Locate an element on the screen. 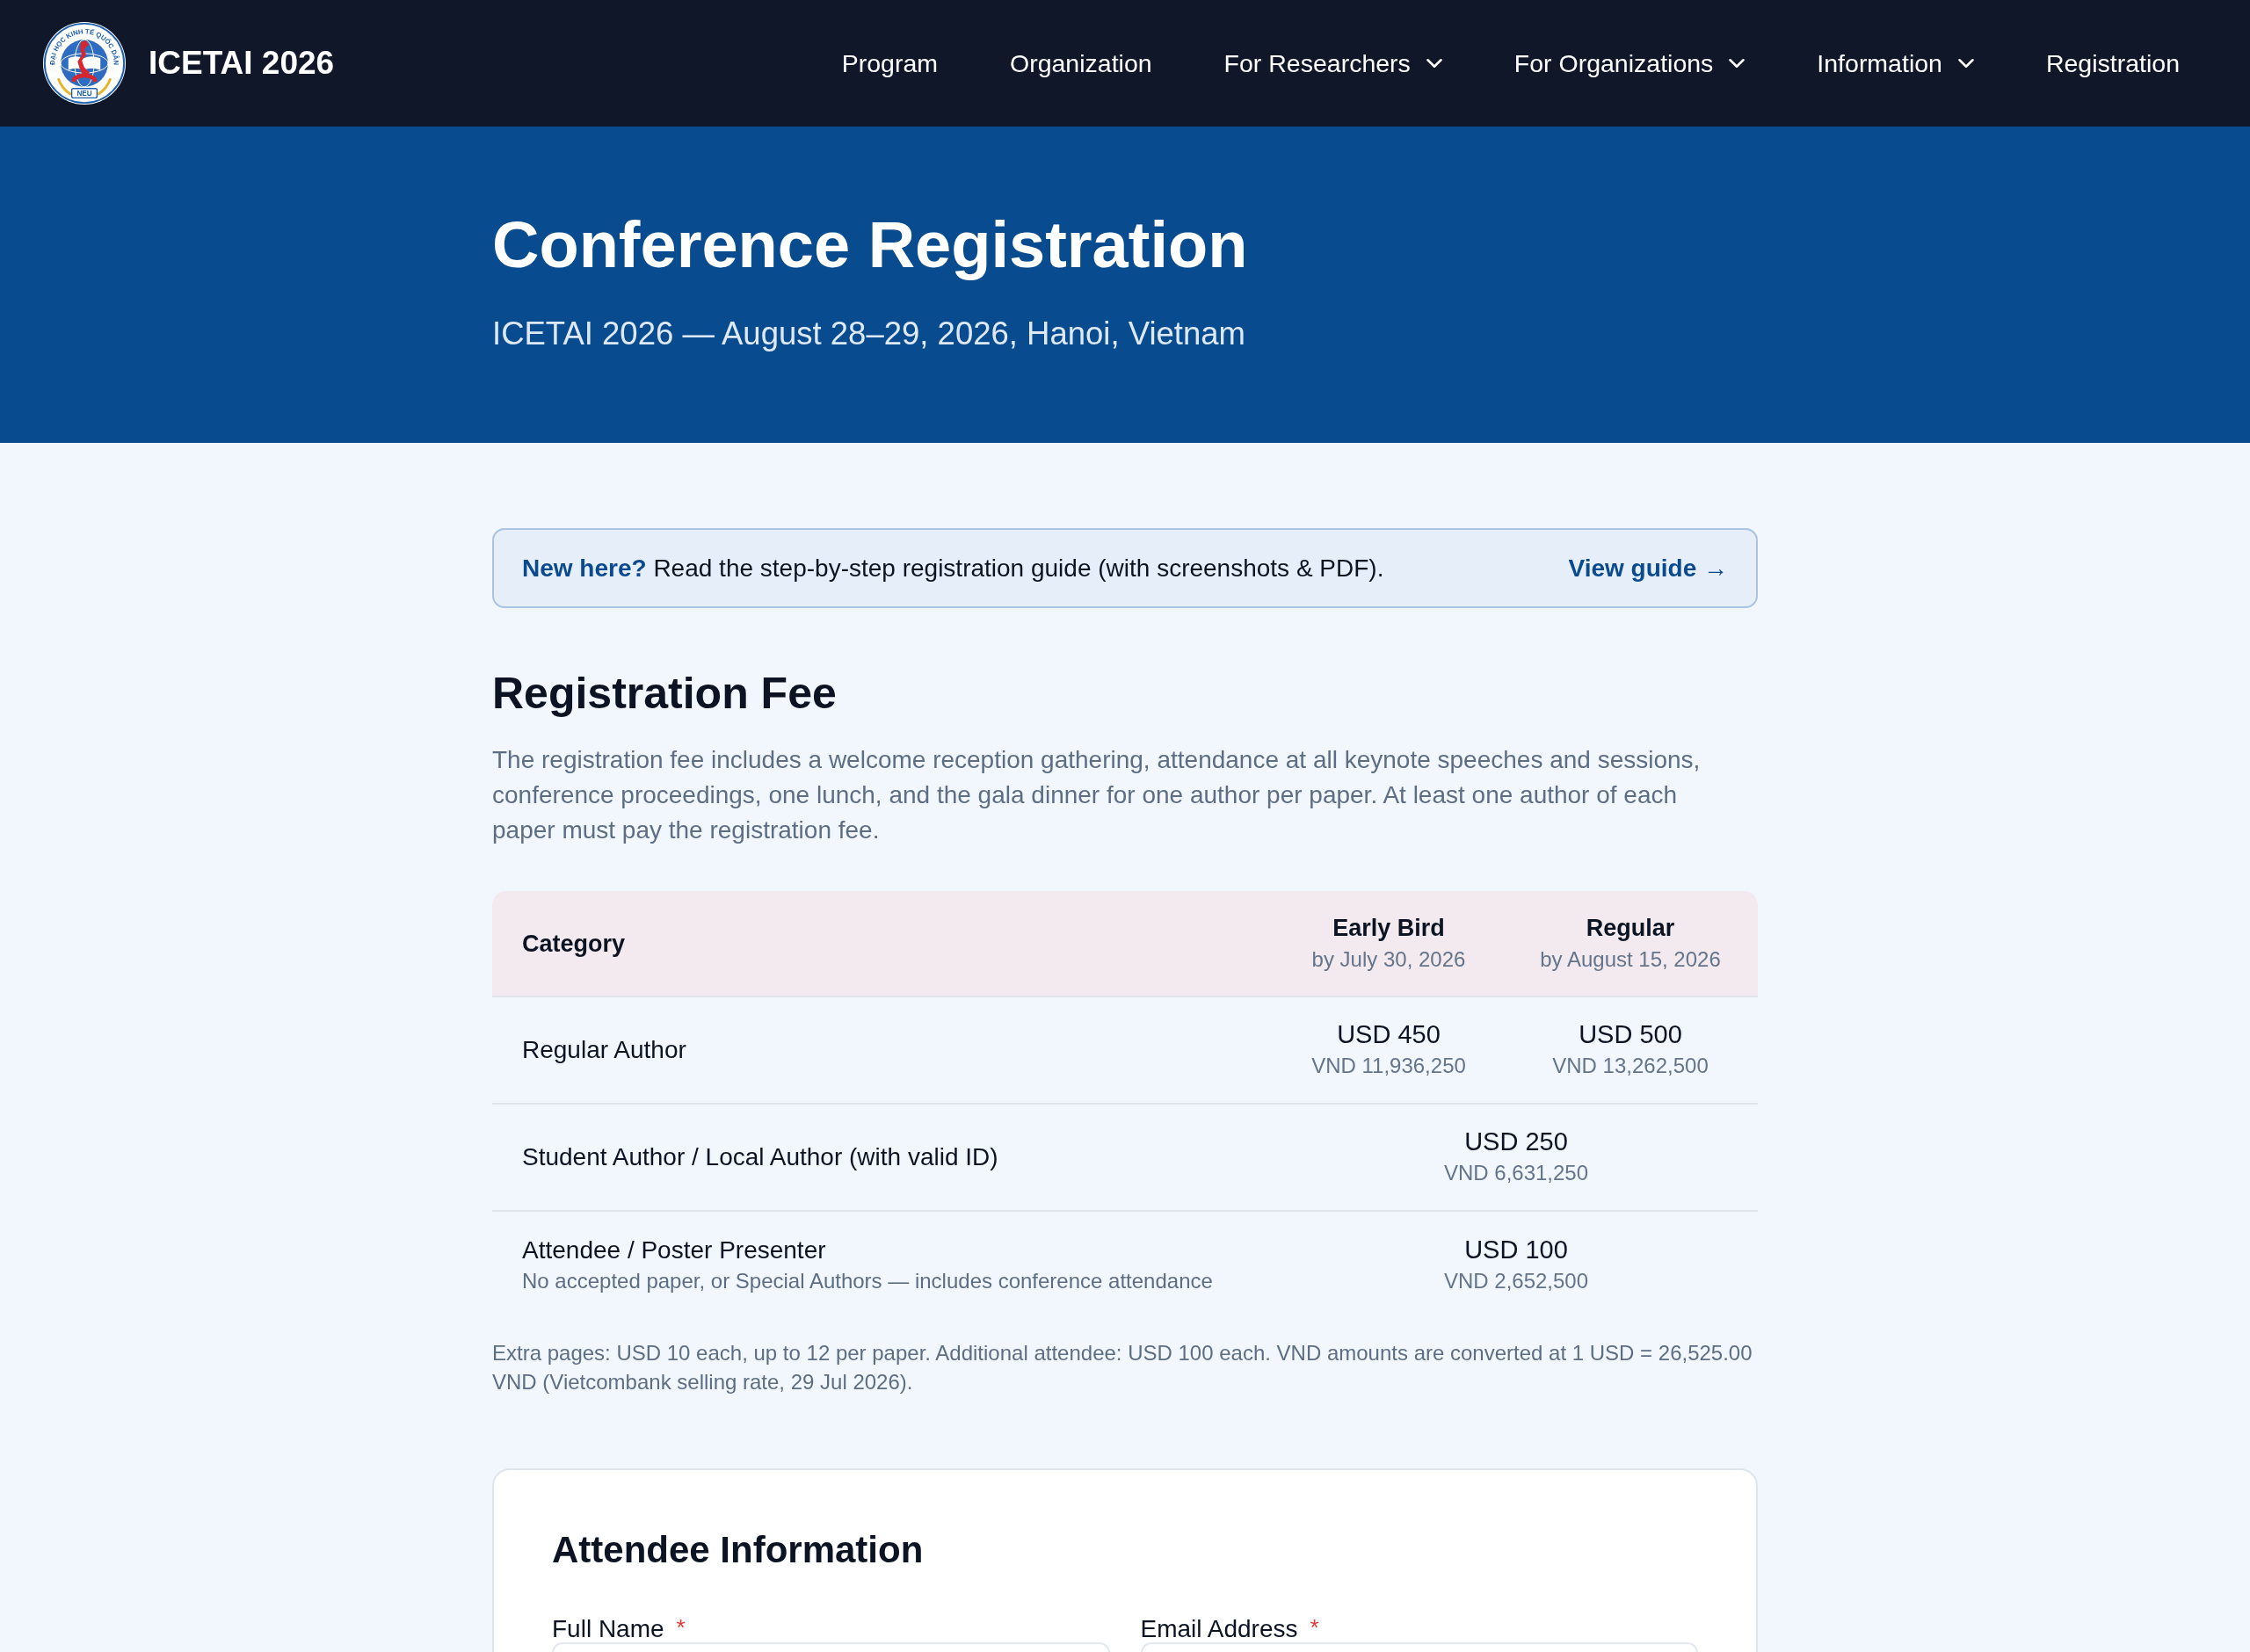 The height and width of the screenshot is (1652, 2250). price-vnd: VND 13,262,500 is located at coordinates (1630, 1066).